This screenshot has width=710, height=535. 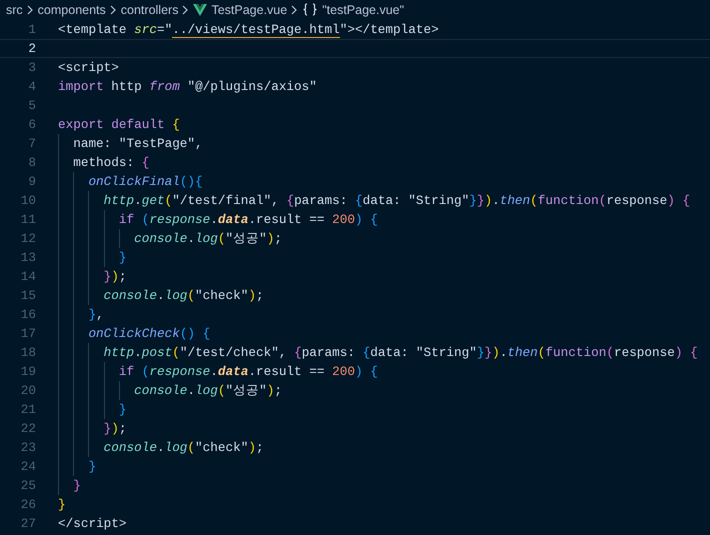 I want to click on code-line: http.post("/test/check", {params: {data: "String"}}).then(function(response) {, so click(x=378, y=352).